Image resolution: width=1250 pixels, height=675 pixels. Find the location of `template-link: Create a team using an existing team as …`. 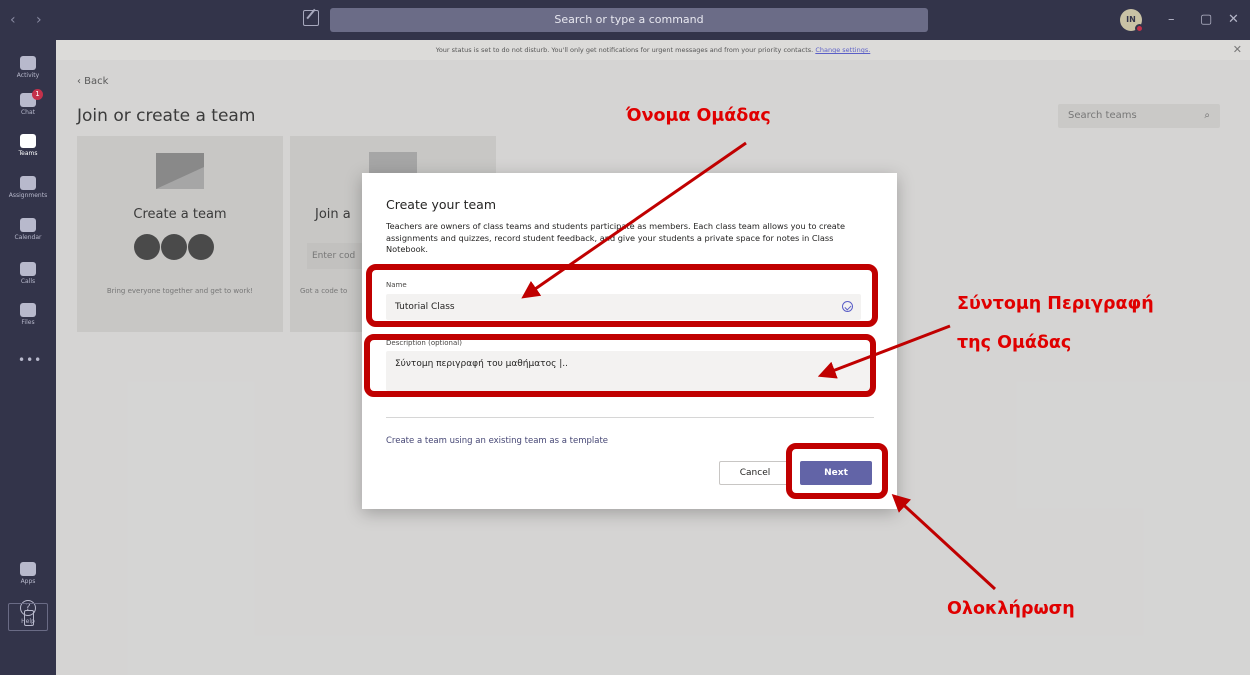

template-link: Create a team using an existing team as … is located at coordinates (497, 441).